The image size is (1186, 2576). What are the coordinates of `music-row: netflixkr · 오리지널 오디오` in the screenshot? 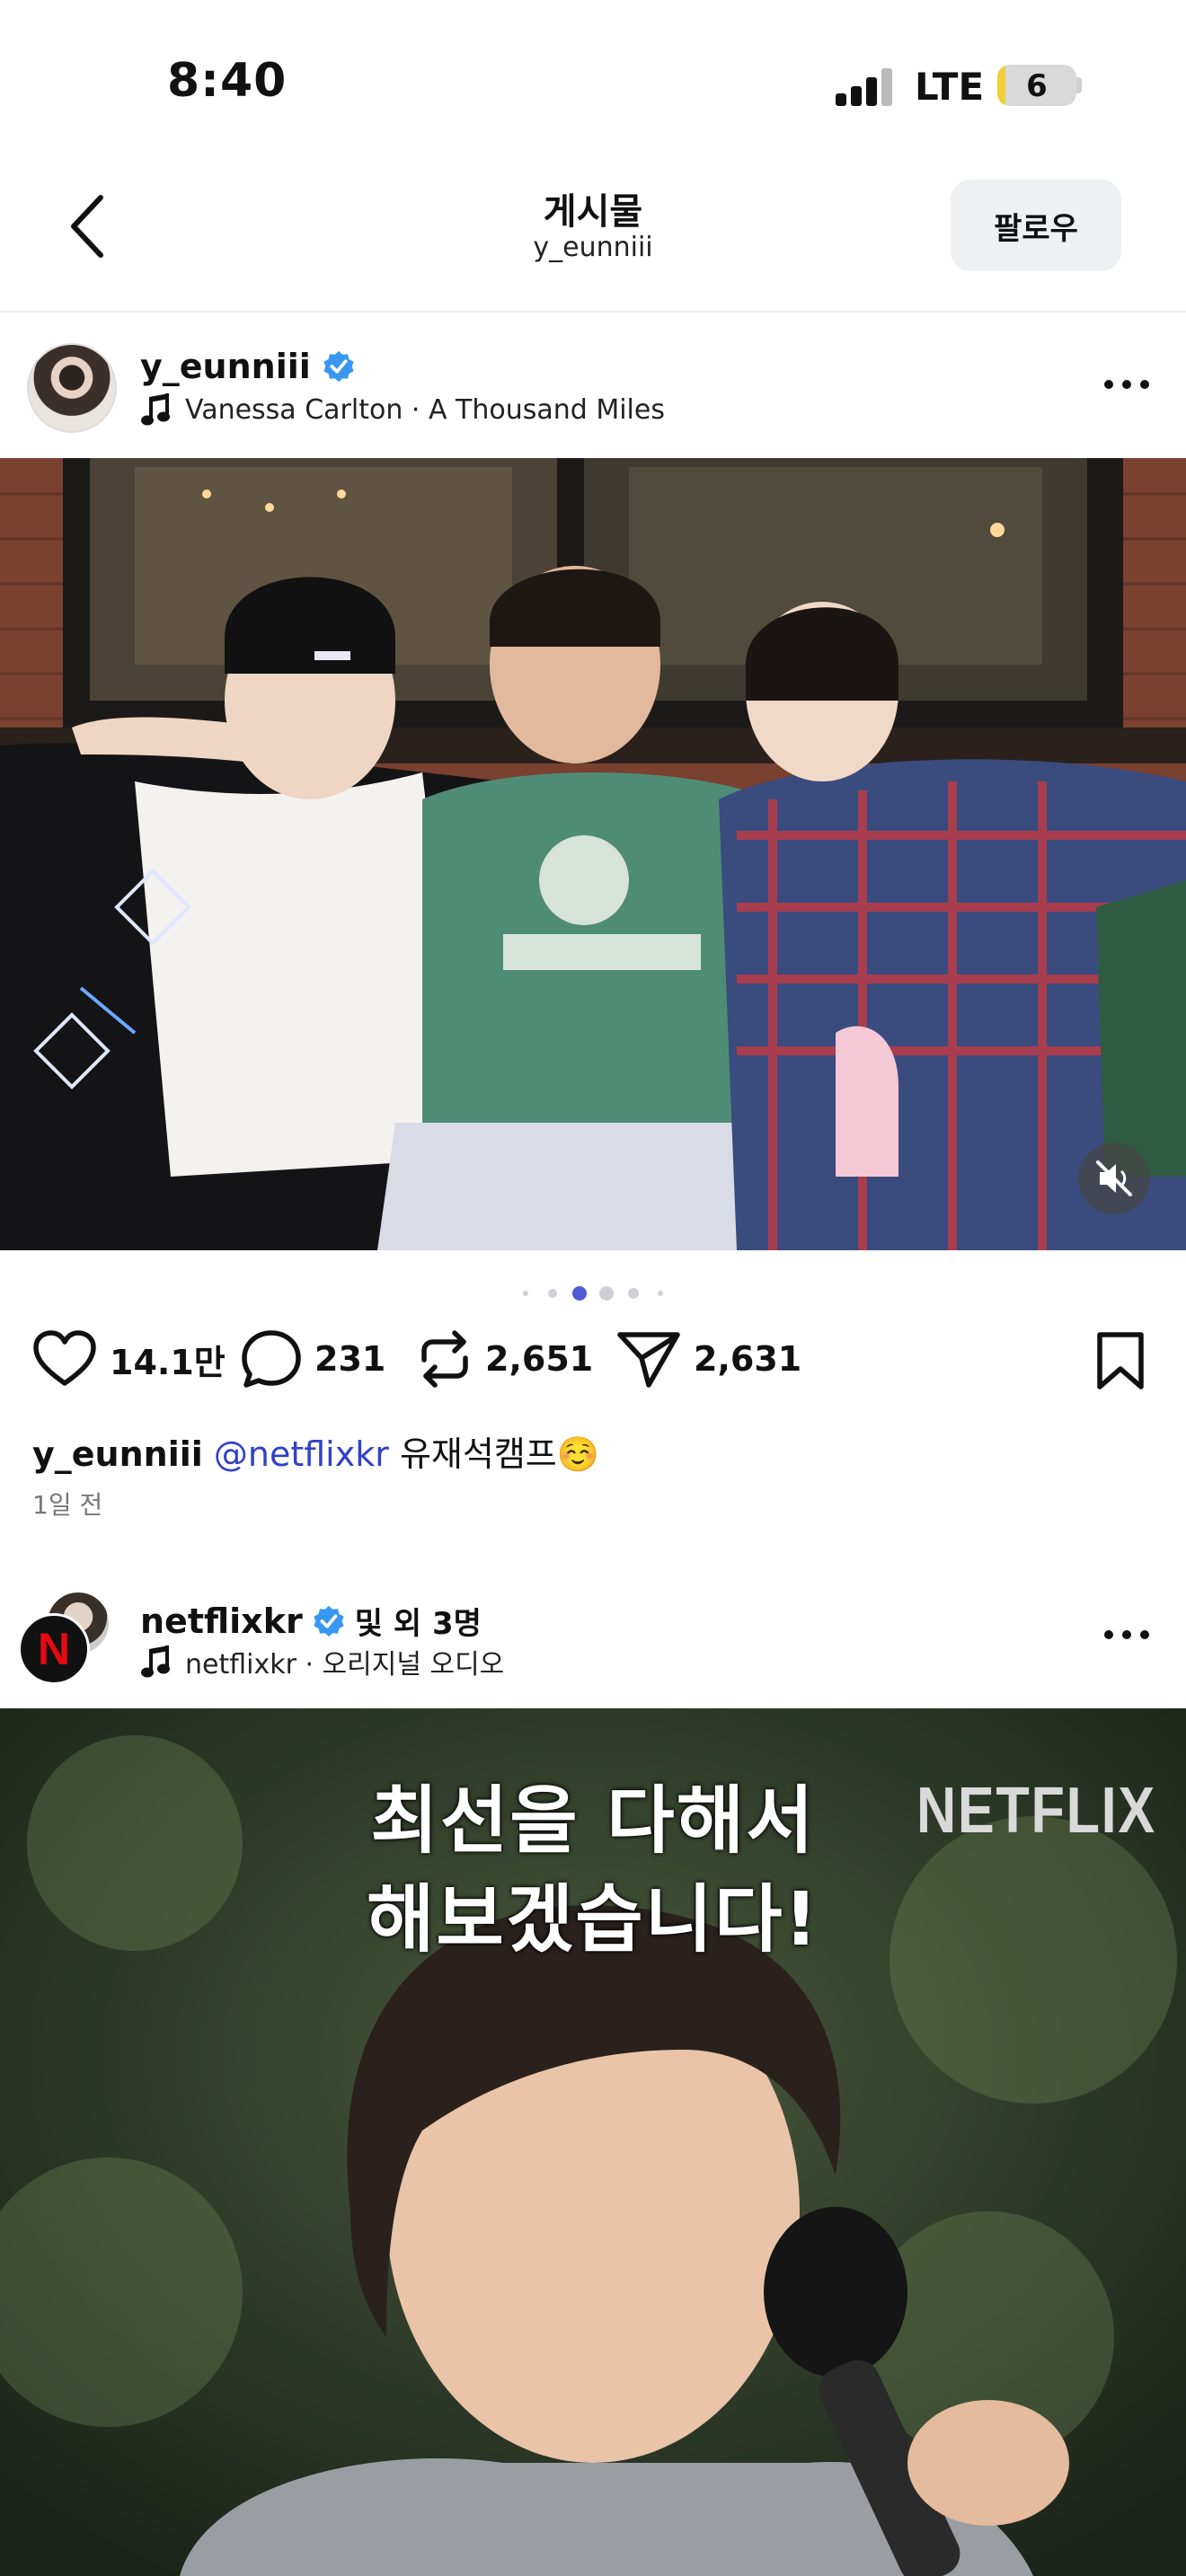 It's located at (322, 1661).